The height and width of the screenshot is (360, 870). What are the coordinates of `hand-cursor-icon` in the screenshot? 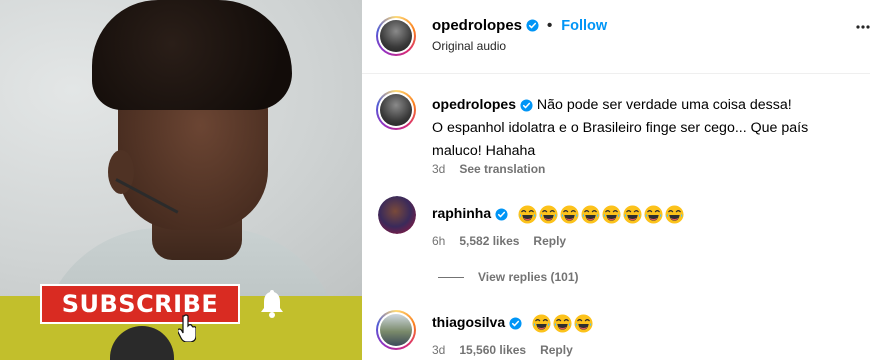 It's located at (187, 328).